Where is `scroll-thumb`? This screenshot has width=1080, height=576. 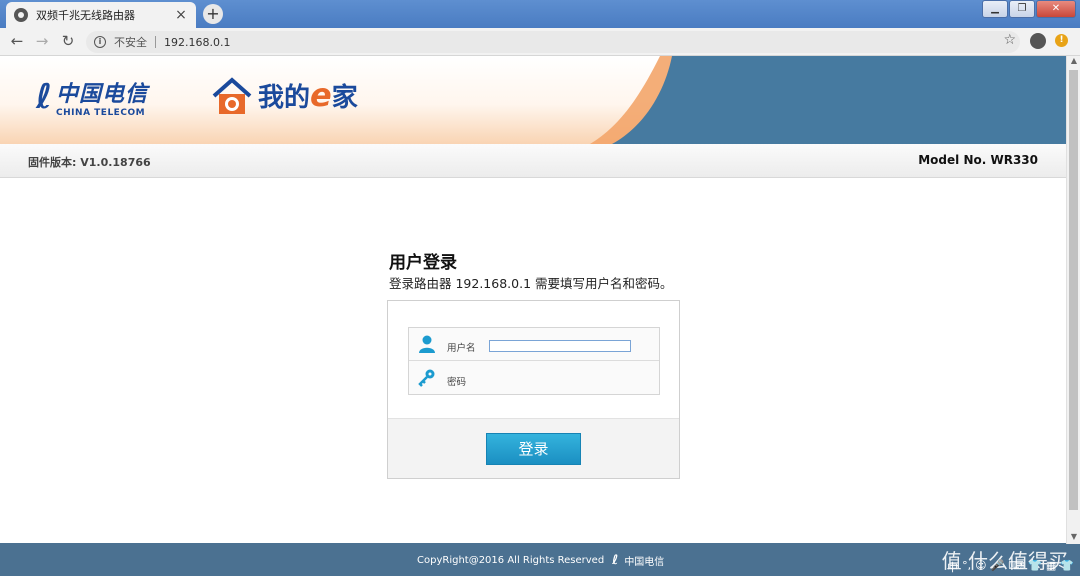
scroll-thumb is located at coordinates (1073, 290).